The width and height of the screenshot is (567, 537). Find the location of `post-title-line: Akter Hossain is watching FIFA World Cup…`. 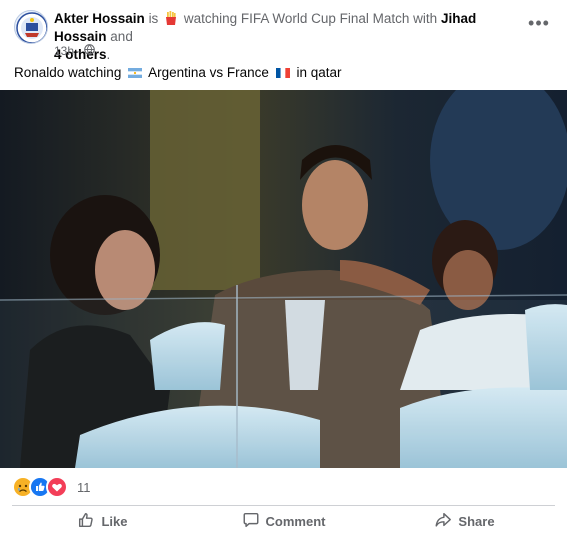

post-title-line: Akter Hossain is watching FIFA World Cup… is located at coordinates (284, 37).